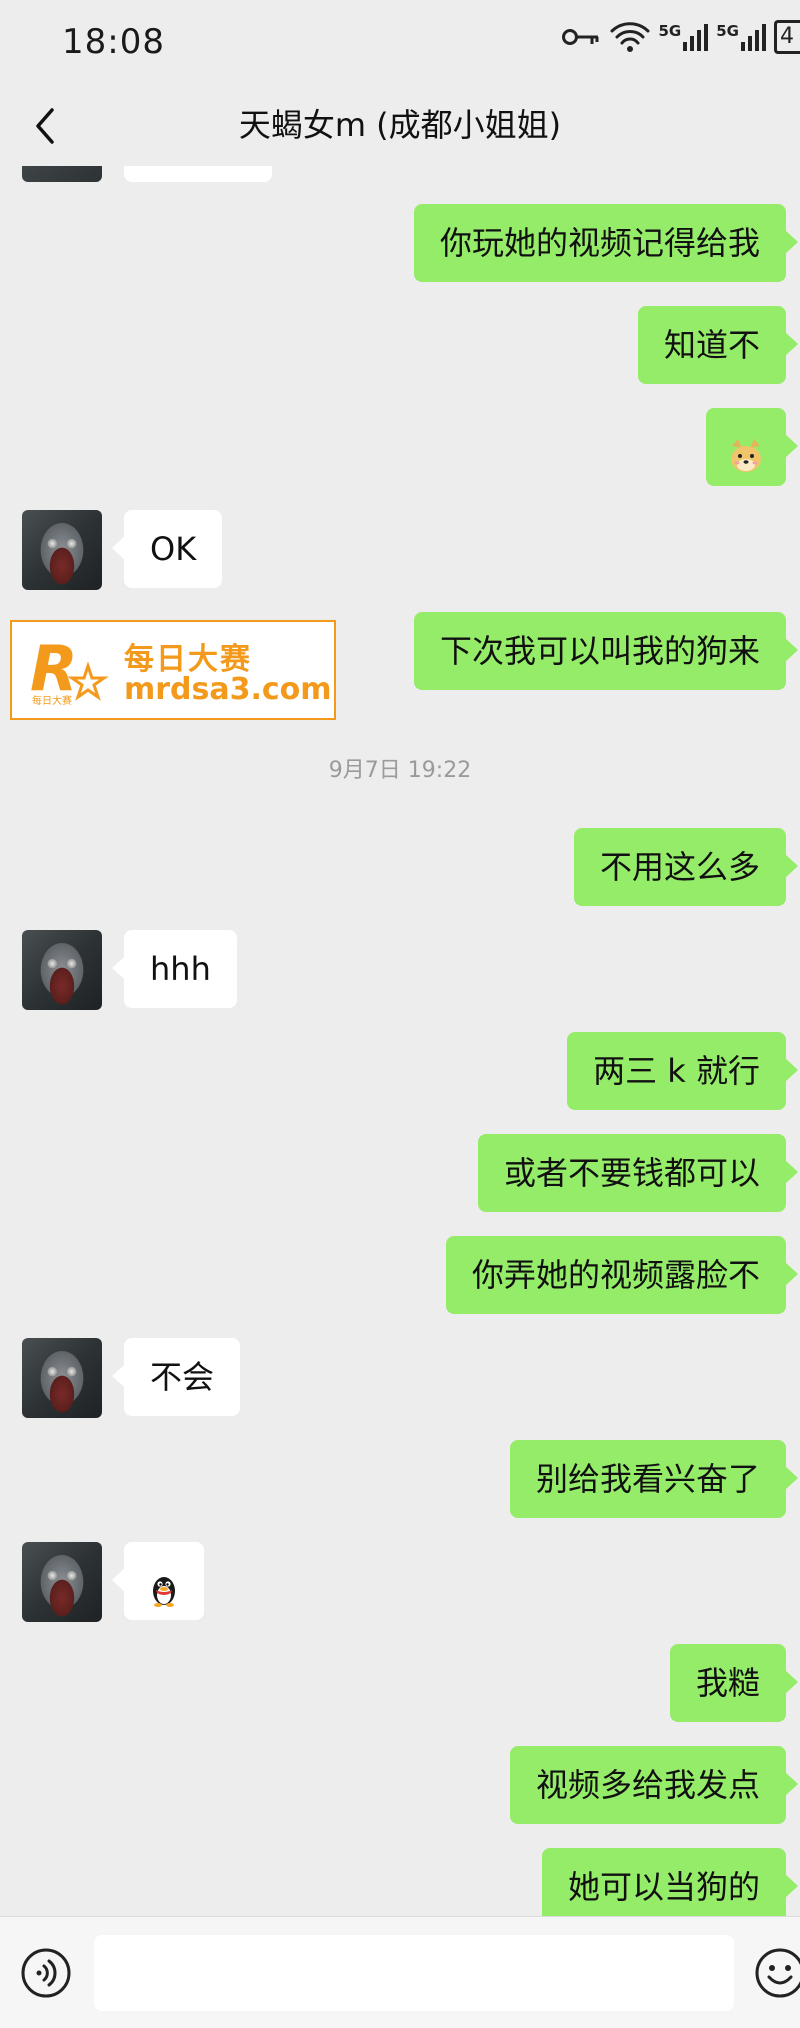 The height and width of the screenshot is (2028, 800). I want to click on message-row-incoming, so click(113, 1581).